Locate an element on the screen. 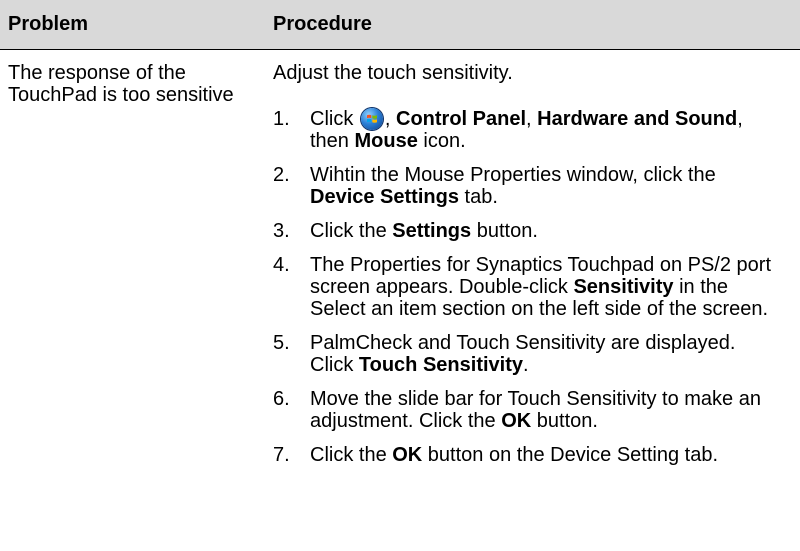 The width and height of the screenshot is (800, 551). table-header: Problem Procedure is located at coordinates (400, 24).